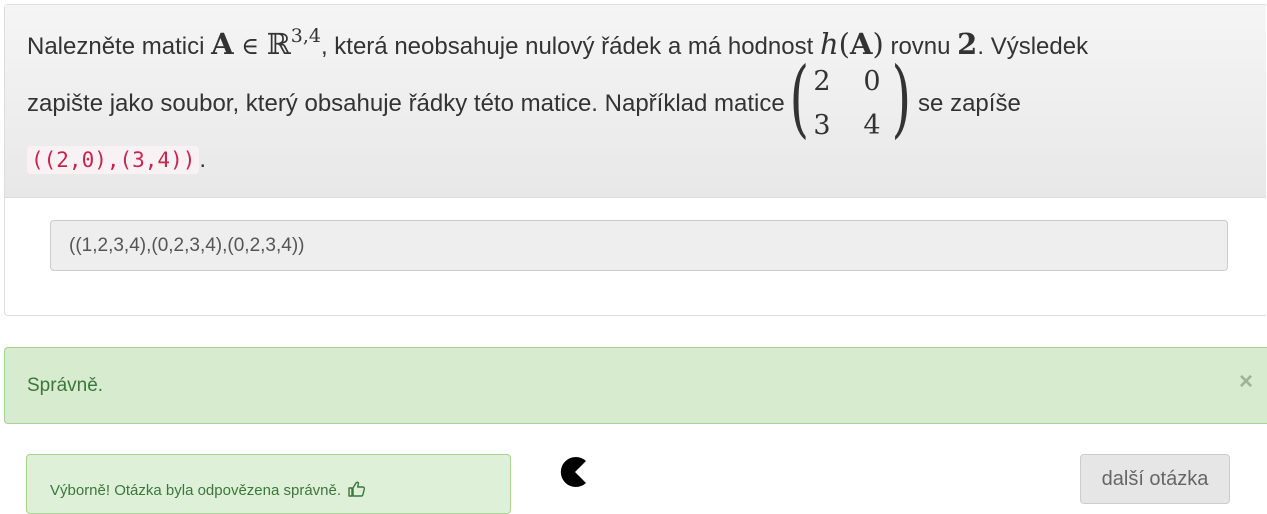 The height and width of the screenshot is (514, 1267). What do you see at coordinates (250, 46) in the screenshot?
I see `element-of-symbol: ∈` at bounding box center [250, 46].